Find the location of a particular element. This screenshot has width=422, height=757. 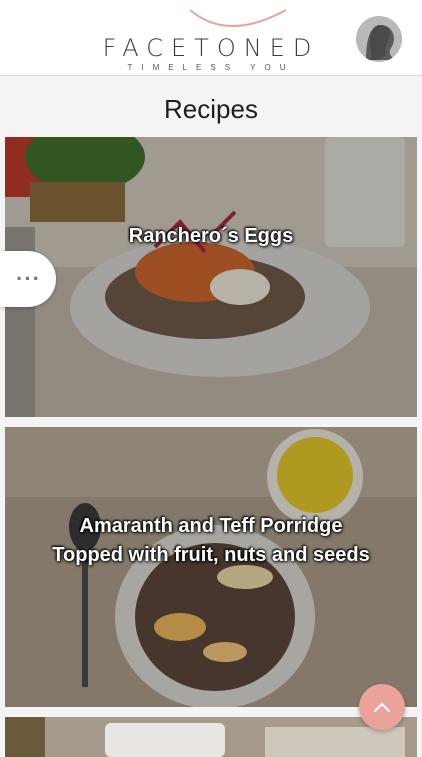

recipe-title: Amaranth and Teff Porridge is located at coordinates (211, 526).